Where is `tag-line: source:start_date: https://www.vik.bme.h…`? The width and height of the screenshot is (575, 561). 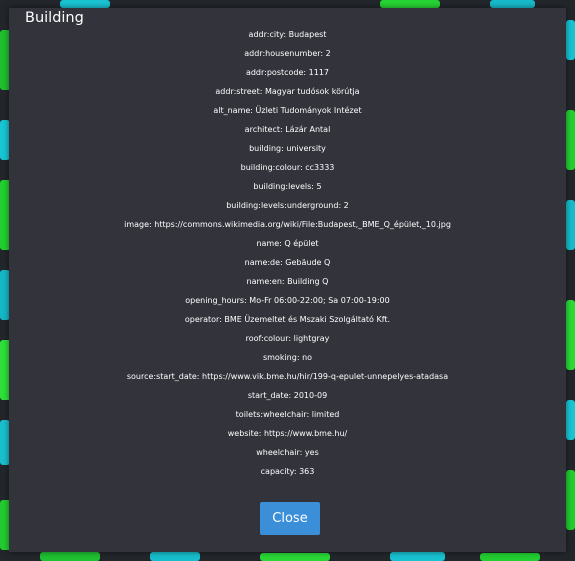 tag-line: source:start_date: https://www.vik.bme.h… is located at coordinates (287, 376).